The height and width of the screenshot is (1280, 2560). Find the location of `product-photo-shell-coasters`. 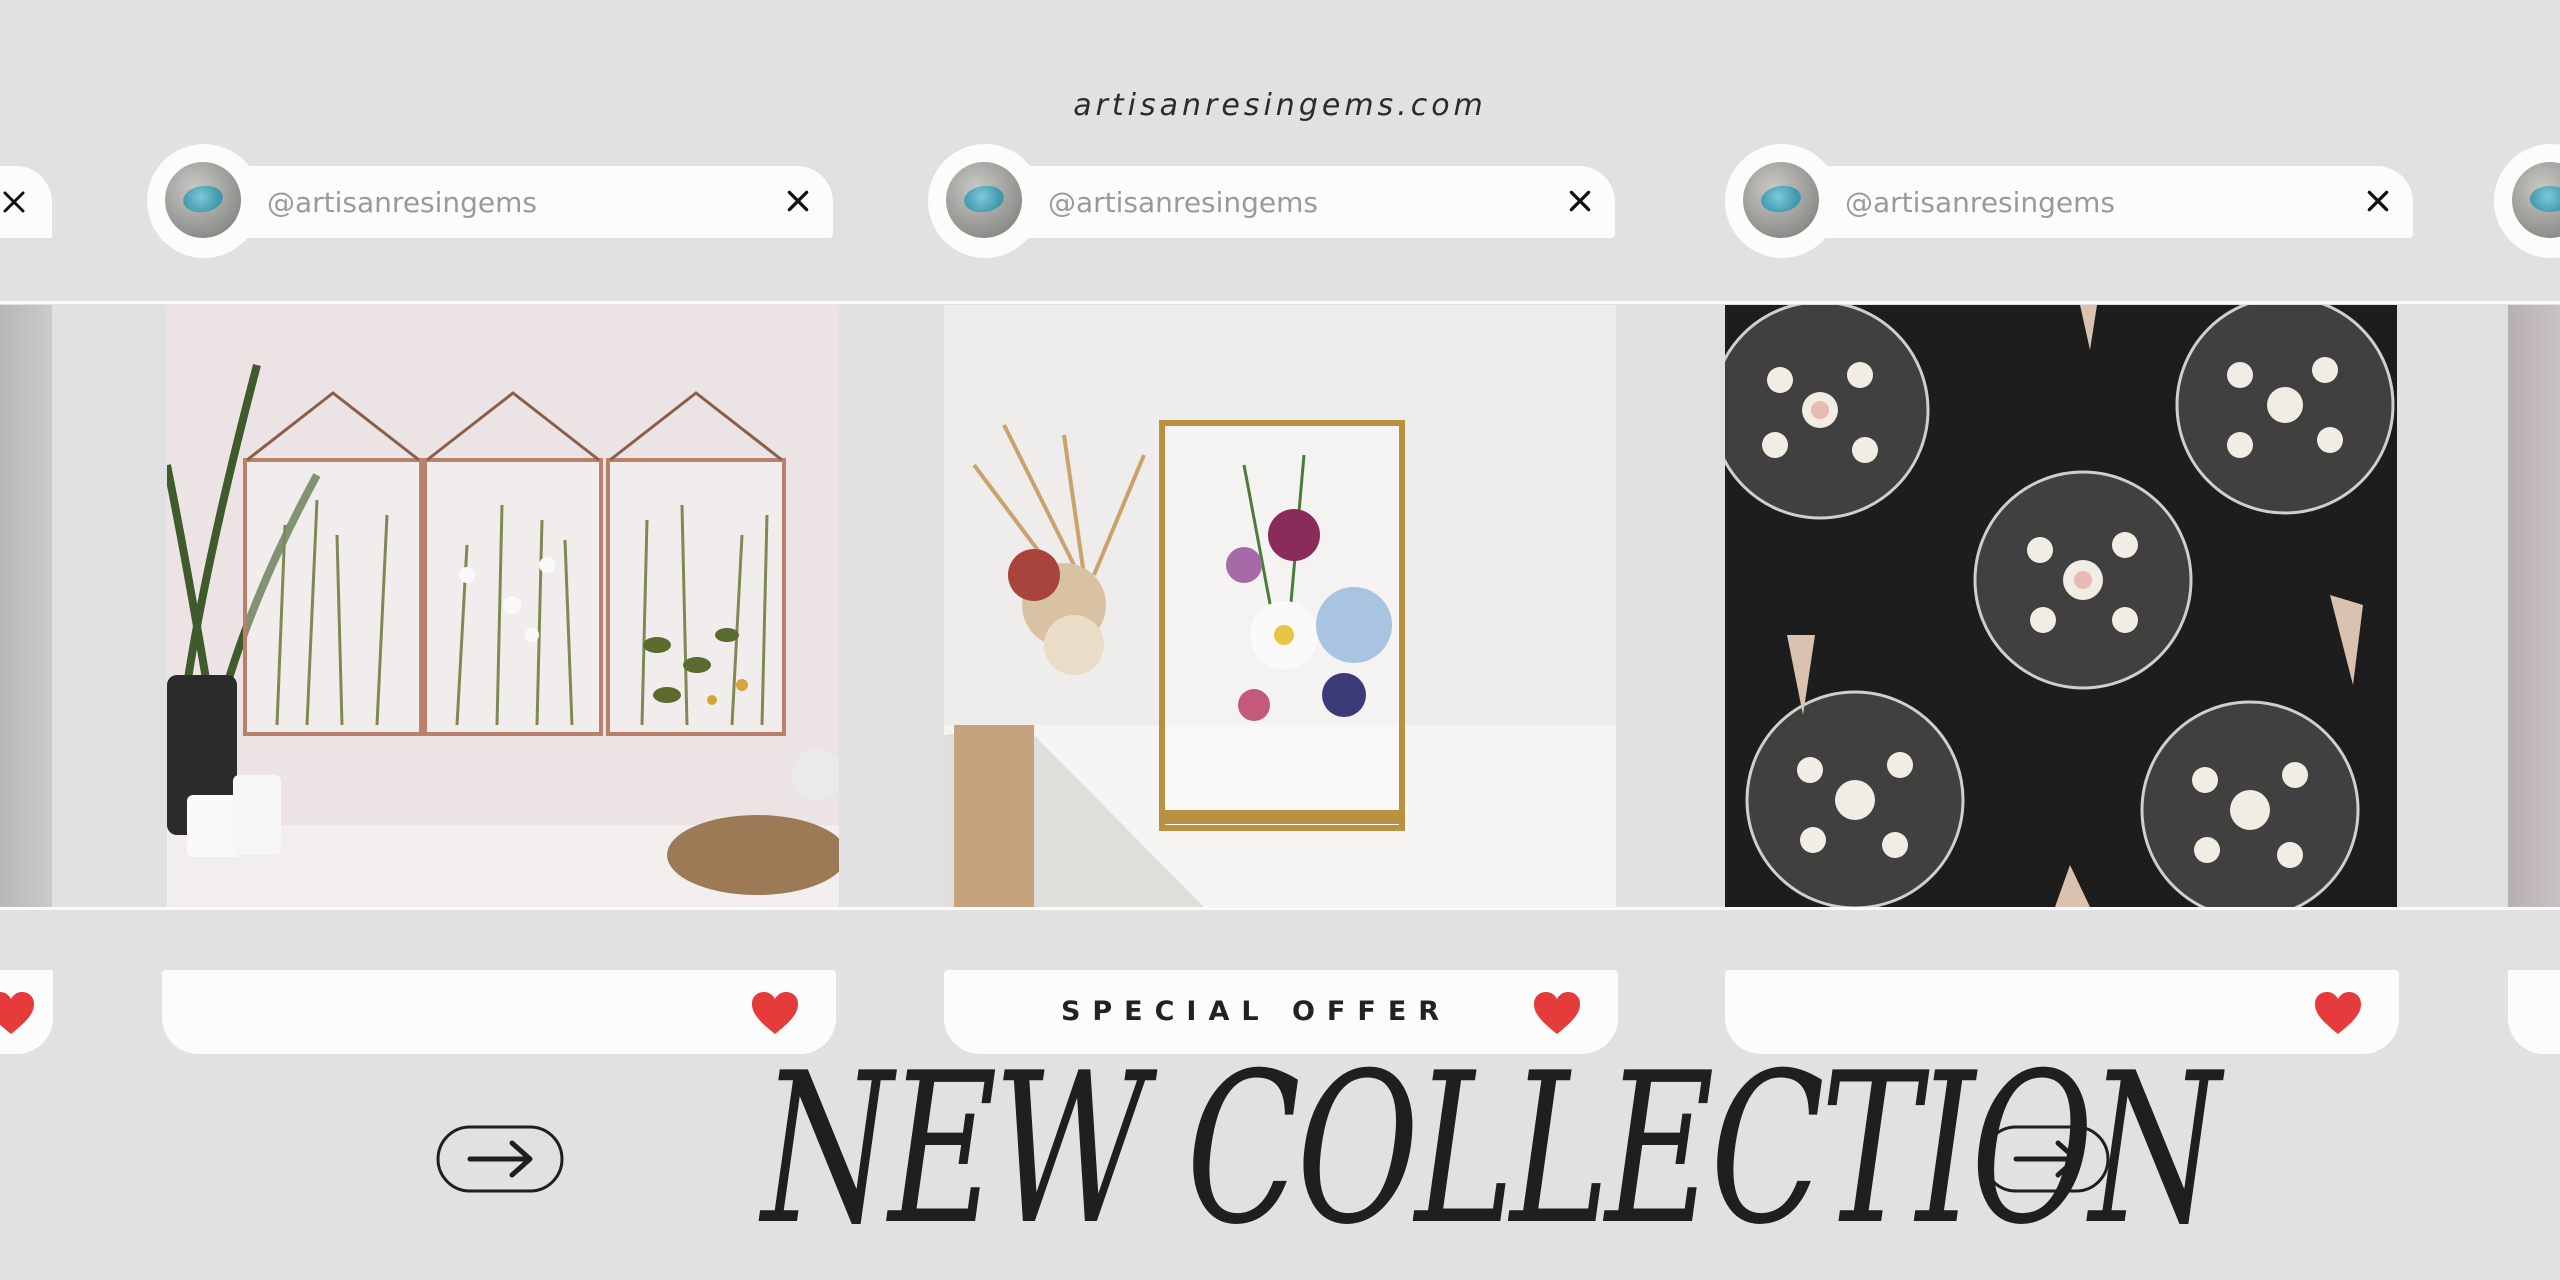

product-photo-shell-coasters is located at coordinates (2061, 606).